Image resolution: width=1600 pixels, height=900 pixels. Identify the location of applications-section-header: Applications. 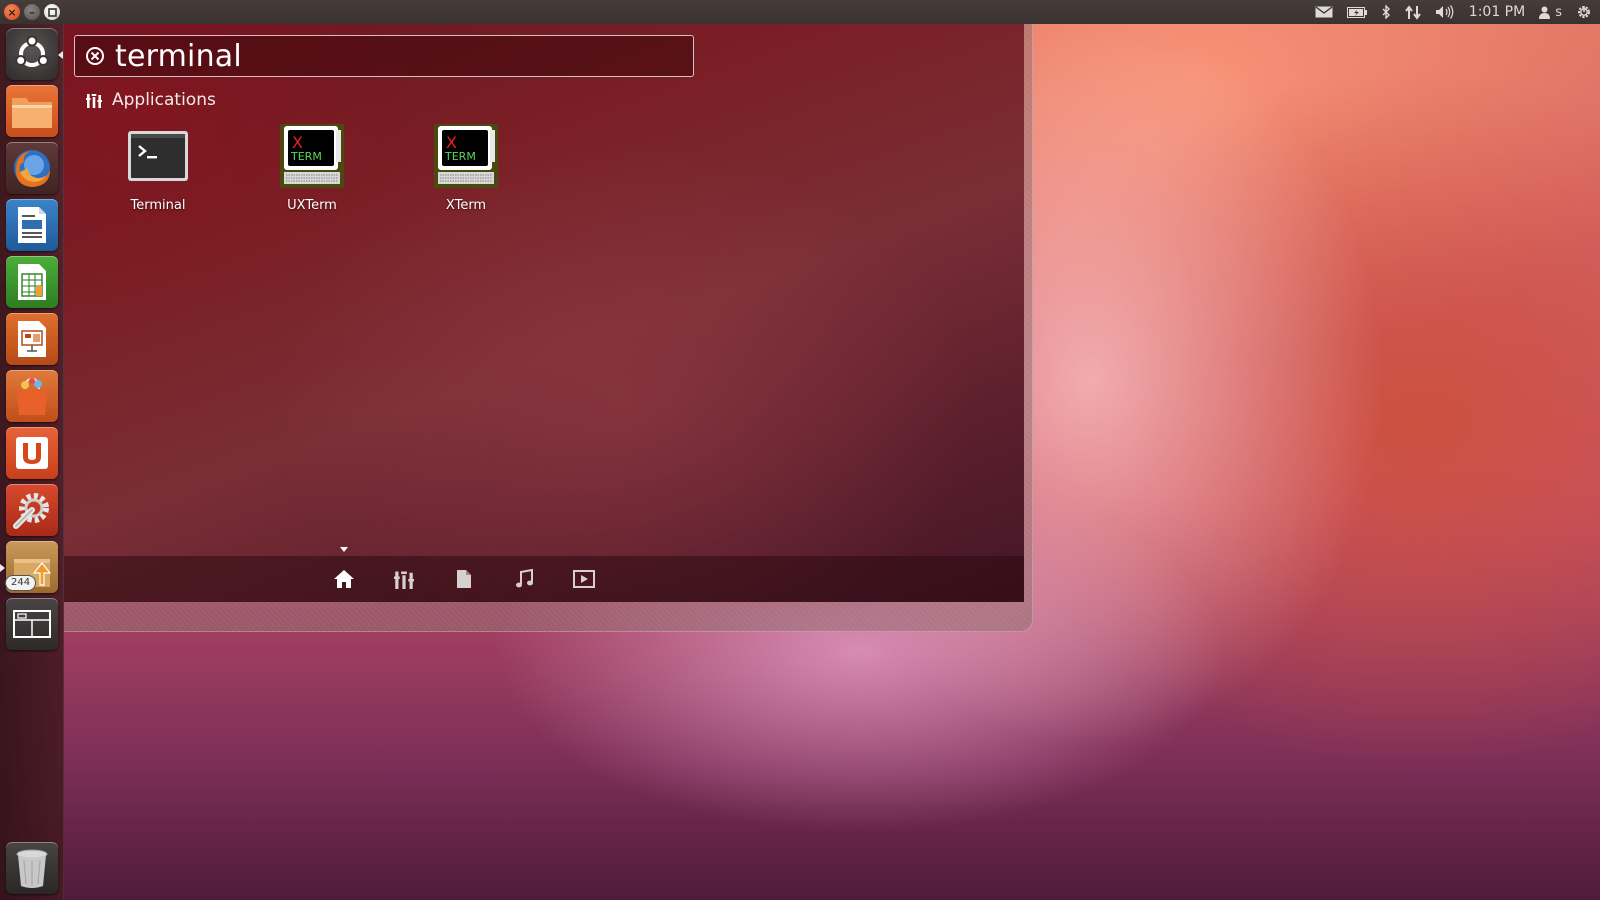
(151, 100).